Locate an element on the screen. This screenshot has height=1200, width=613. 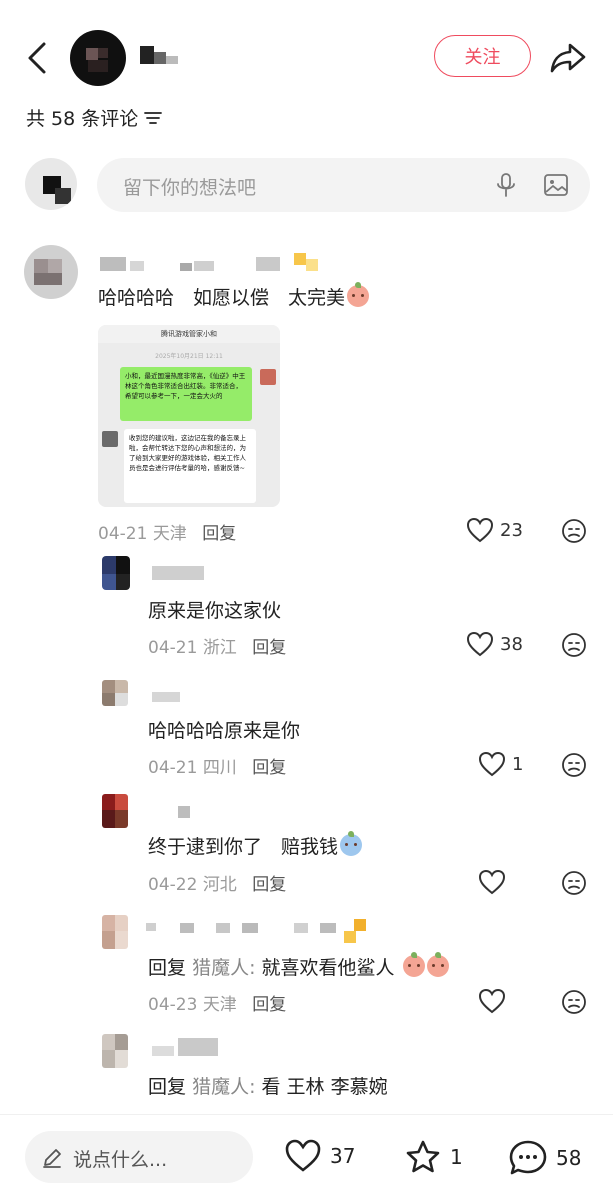
comment-meta: 04-23 天津 回复 is located at coordinates (217, 1002).